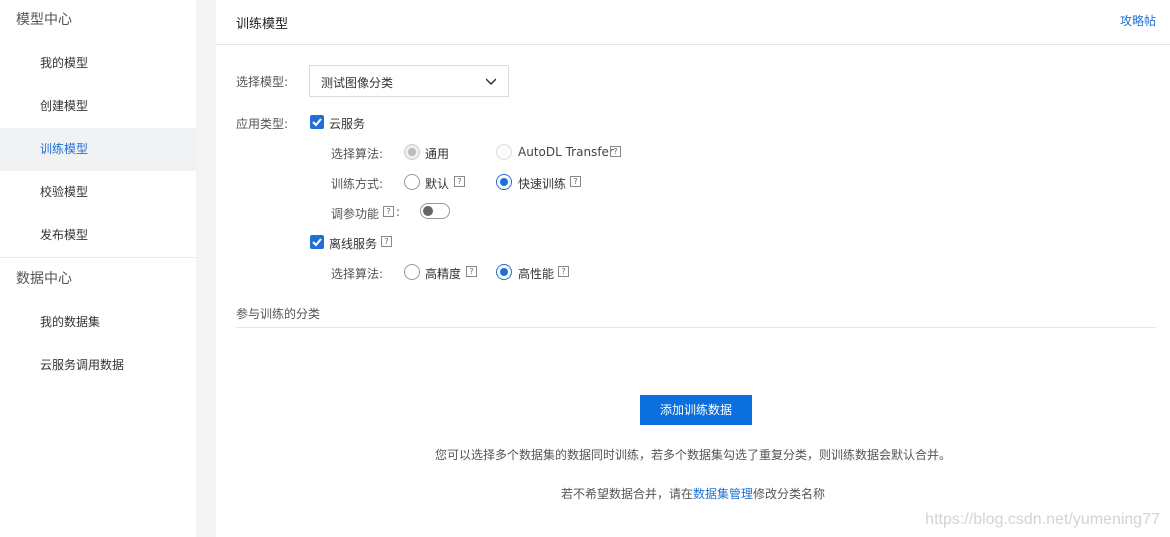  Describe the element at coordinates (412, 272) in the screenshot. I see `offline-algo-precision-radio` at that location.